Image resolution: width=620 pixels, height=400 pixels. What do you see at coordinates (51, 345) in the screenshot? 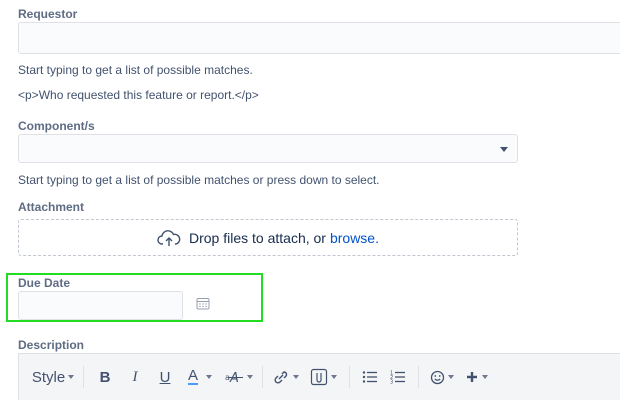
I see `description-label: Description` at bounding box center [51, 345].